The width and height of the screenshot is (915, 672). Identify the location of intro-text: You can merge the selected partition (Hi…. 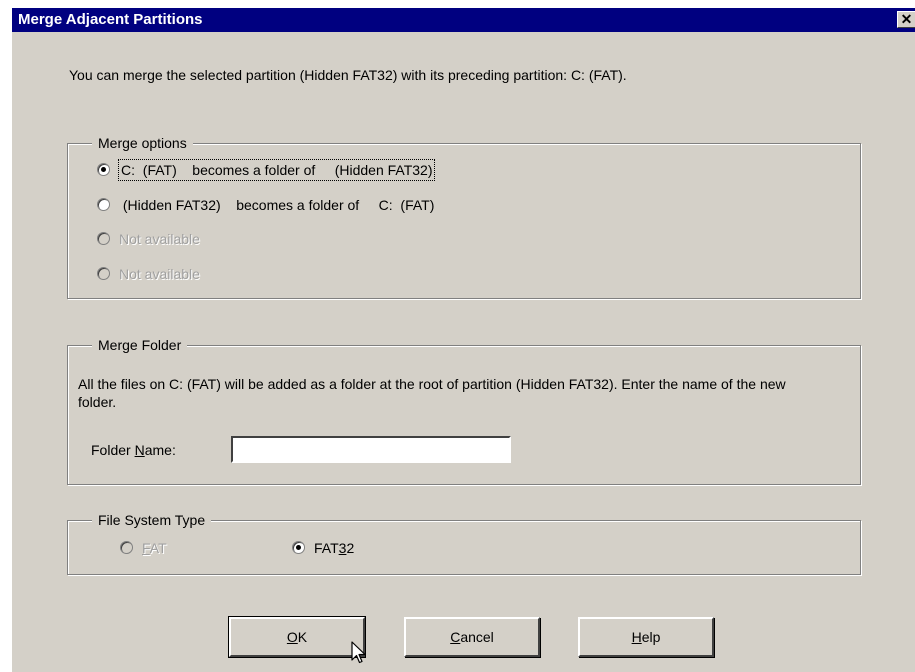
(348, 75).